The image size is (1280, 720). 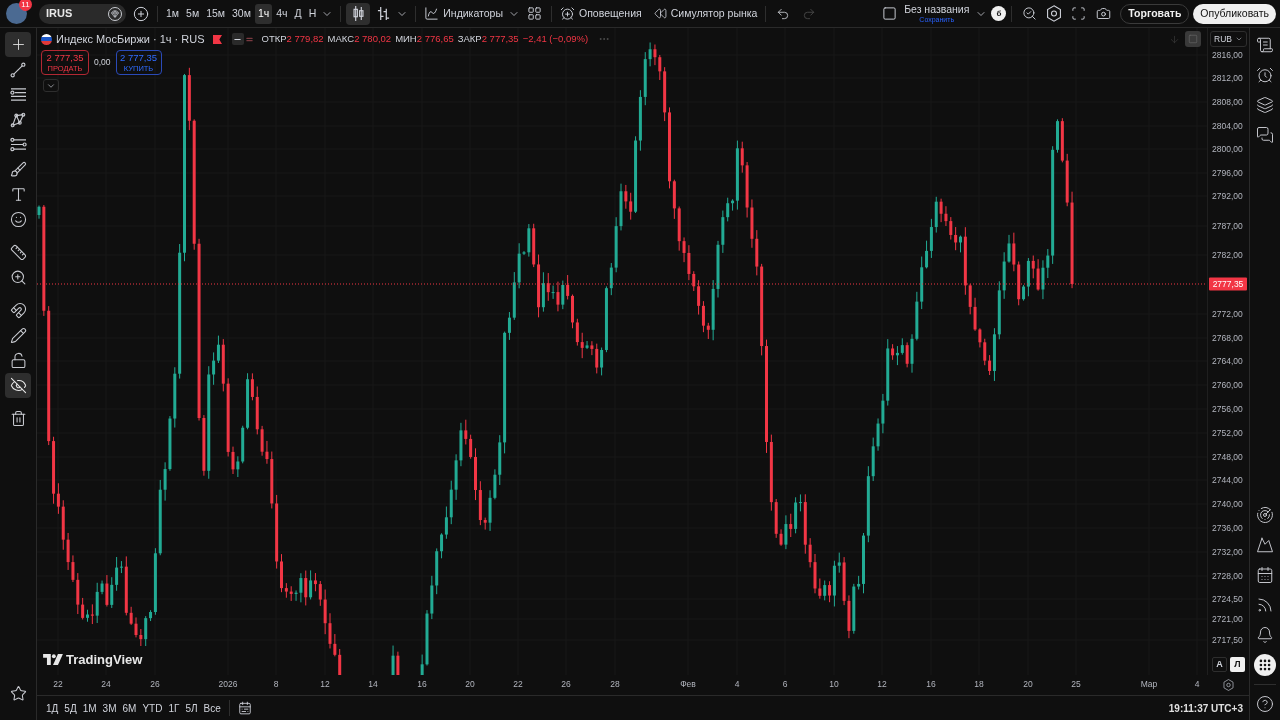 I want to click on ohlc-label: МИН, so click(x=406, y=38).